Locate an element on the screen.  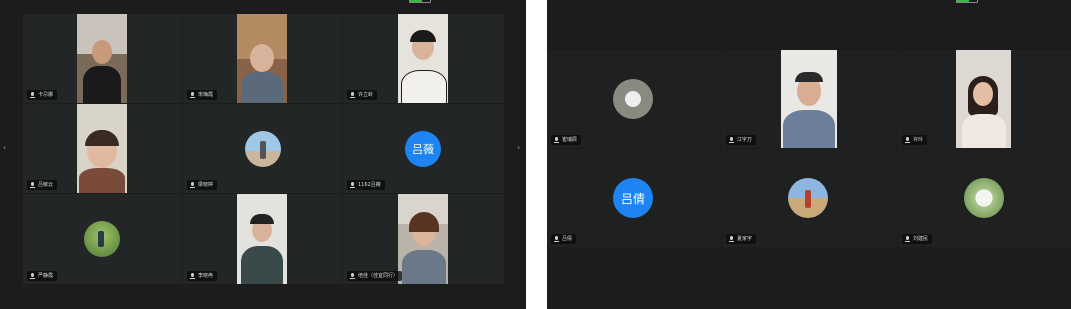
participant-tile: 卡尕娜 is located at coordinates (102, 58).